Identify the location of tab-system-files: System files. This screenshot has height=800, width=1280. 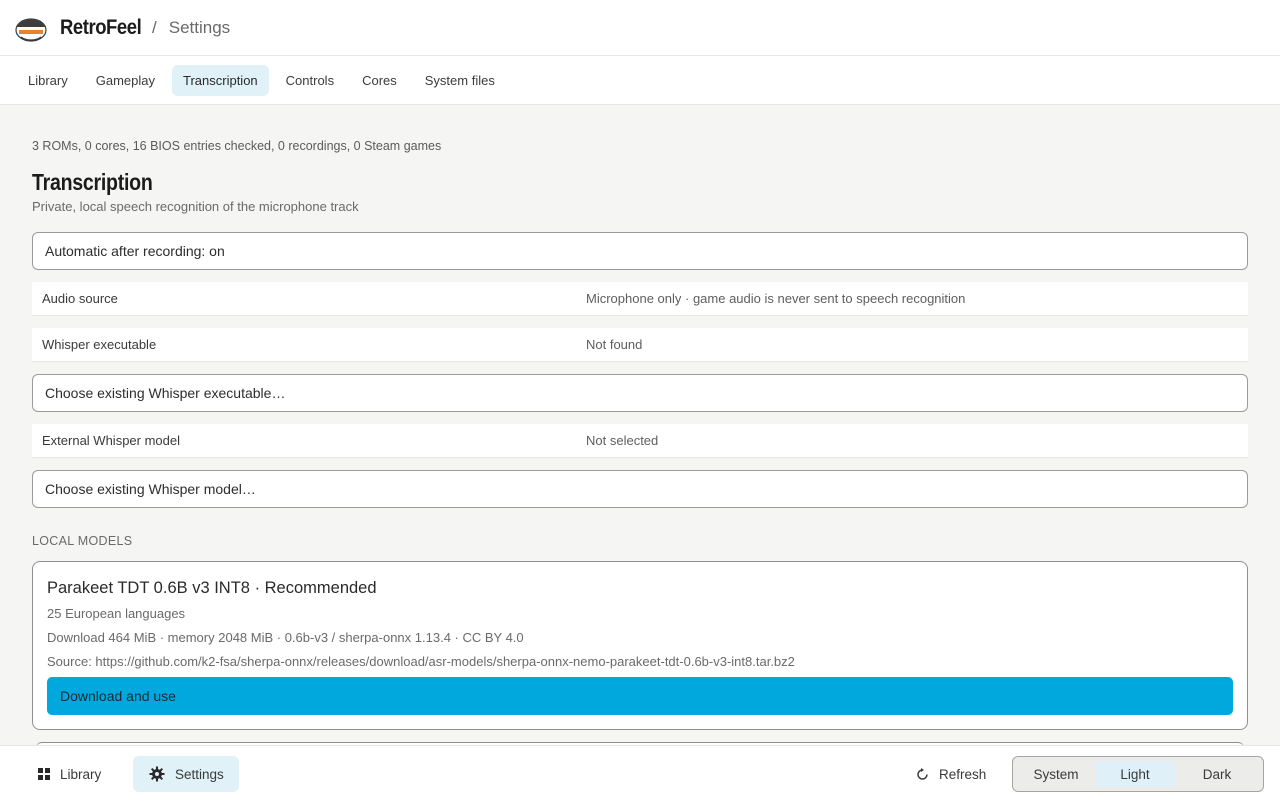
(460, 80).